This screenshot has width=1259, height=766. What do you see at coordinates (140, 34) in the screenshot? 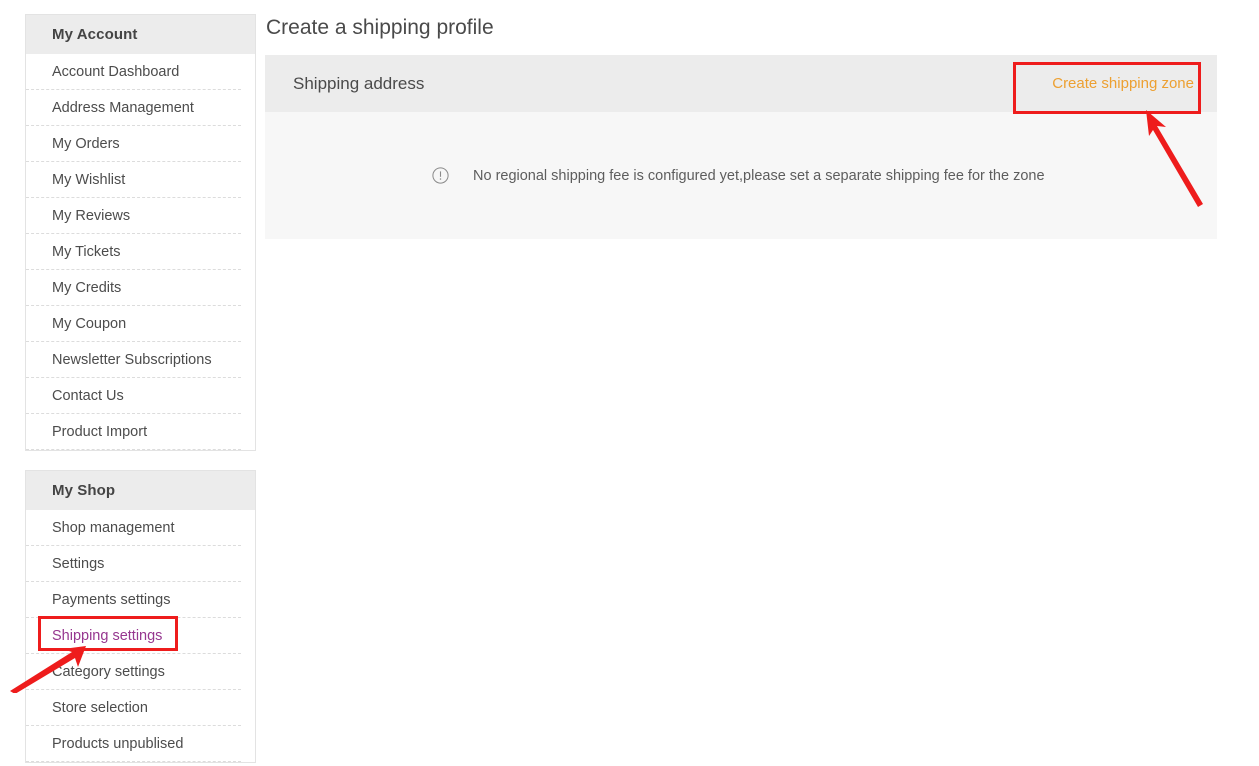
I see `sidebar-heading-my-account: My Account` at bounding box center [140, 34].